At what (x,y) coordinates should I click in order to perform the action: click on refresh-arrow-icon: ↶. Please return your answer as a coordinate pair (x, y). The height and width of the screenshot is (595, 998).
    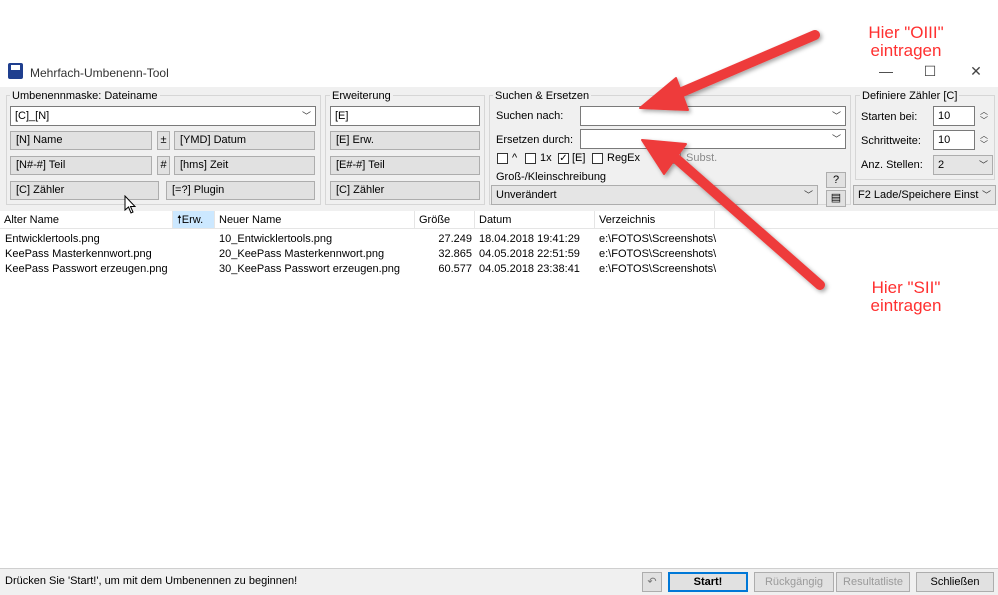
    Looking at the image, I should click on (652, 582).